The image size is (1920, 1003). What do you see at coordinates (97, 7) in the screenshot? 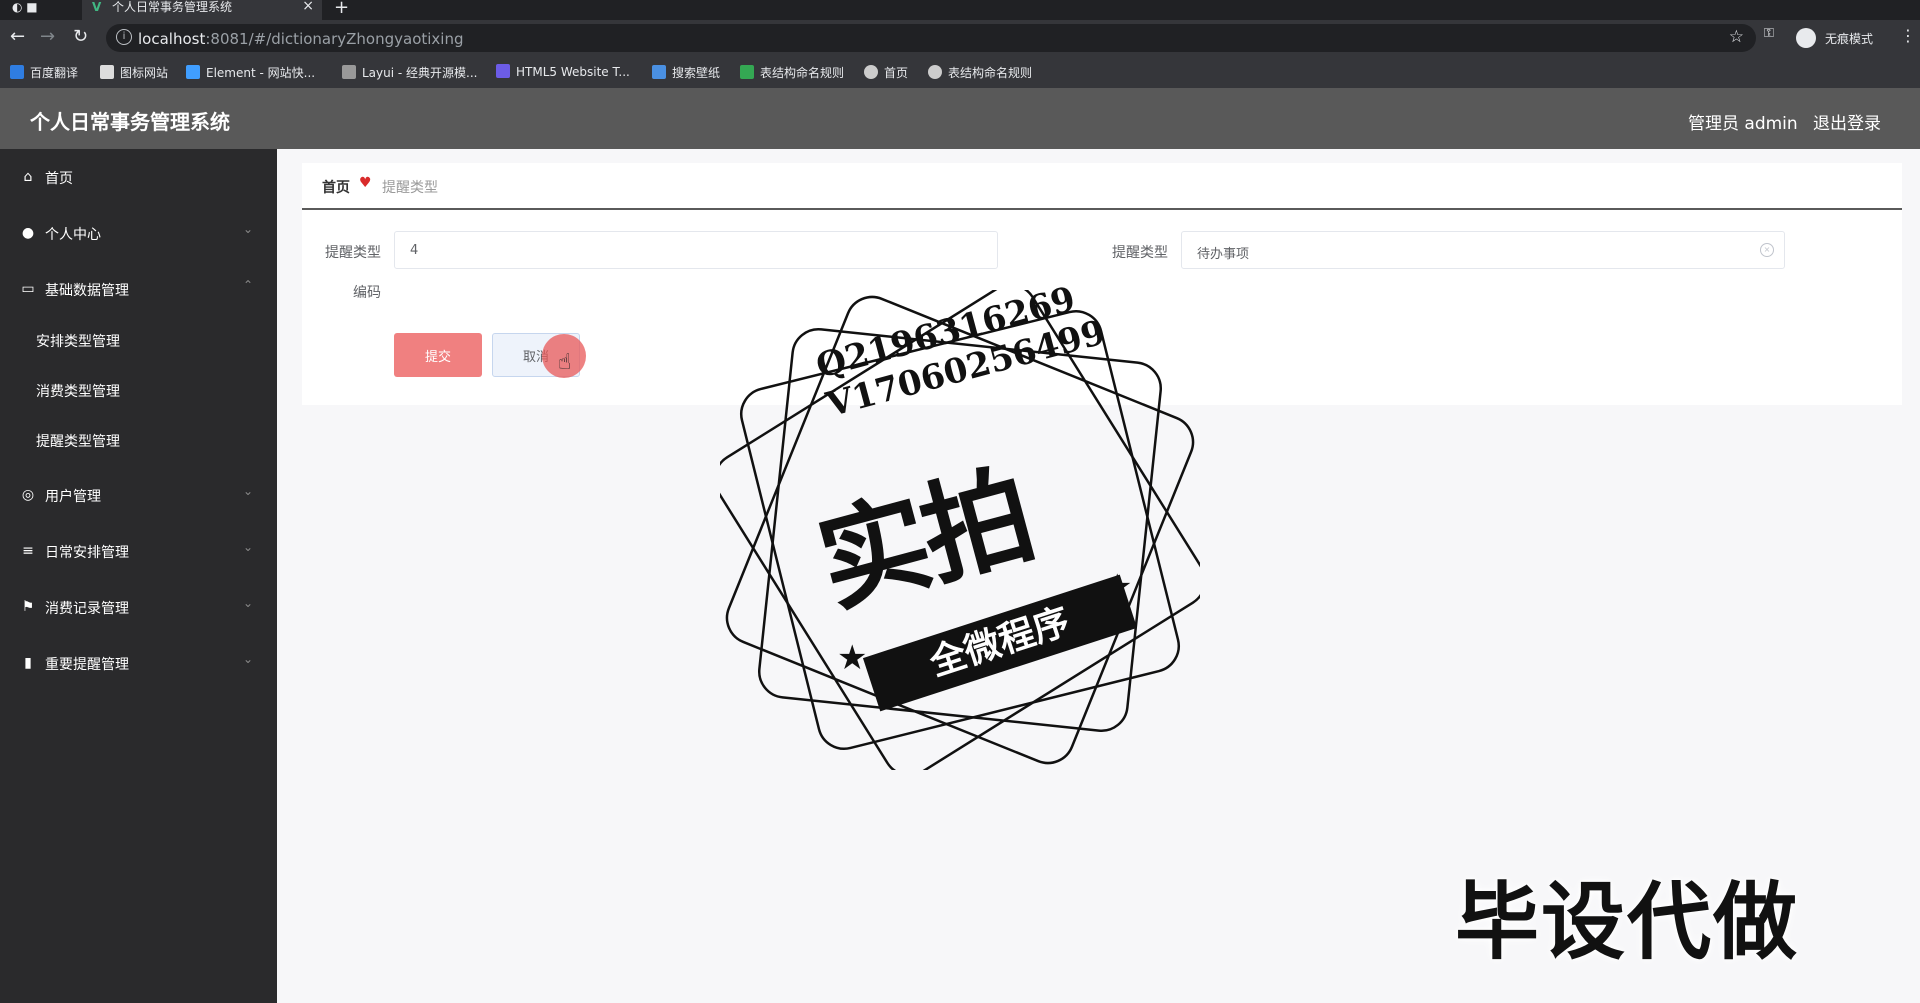
I see `vue-favicon-icon: V` at bounding box center [97, 7].